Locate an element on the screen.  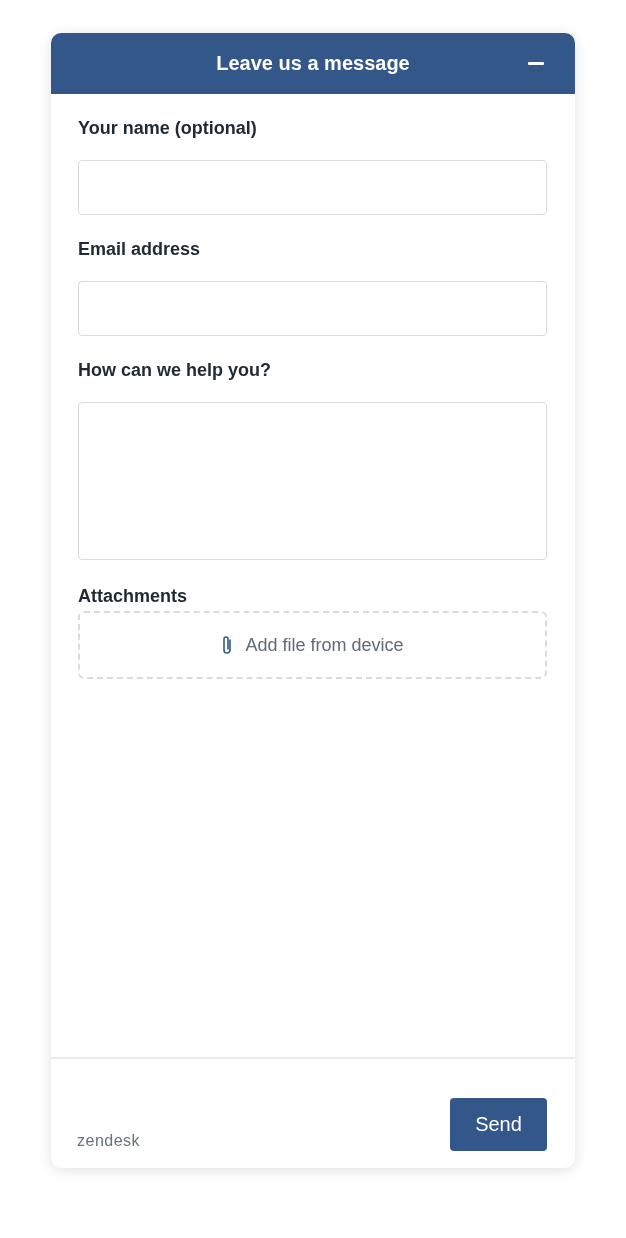
add-file-button: Add file from device is located at coordinates (312, 645).